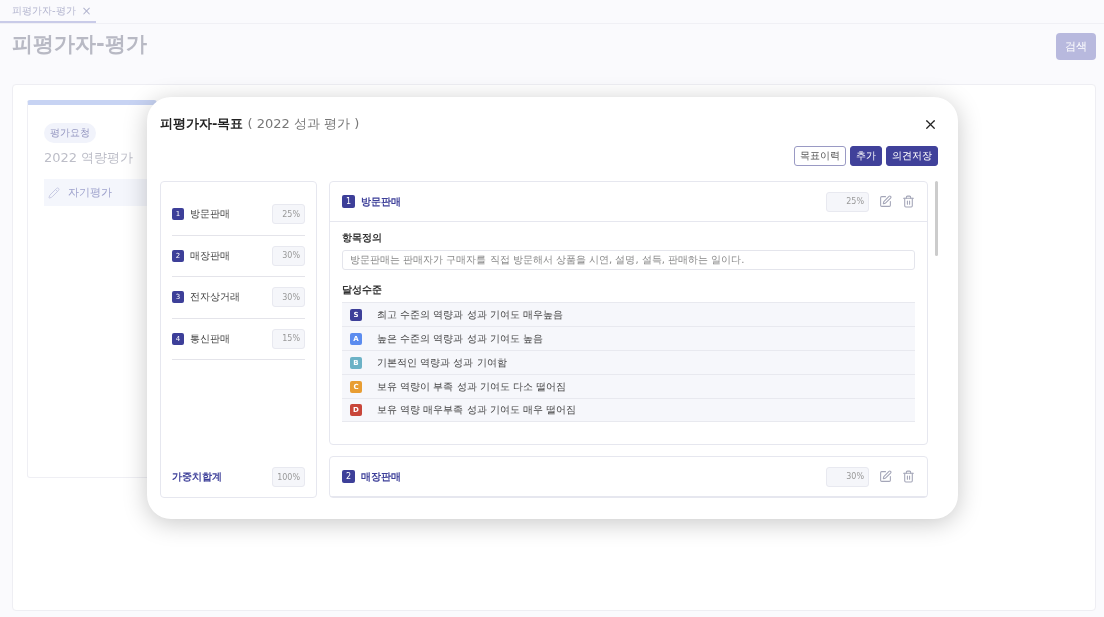  I want to click on action-button: 추가, so click(866, 156).